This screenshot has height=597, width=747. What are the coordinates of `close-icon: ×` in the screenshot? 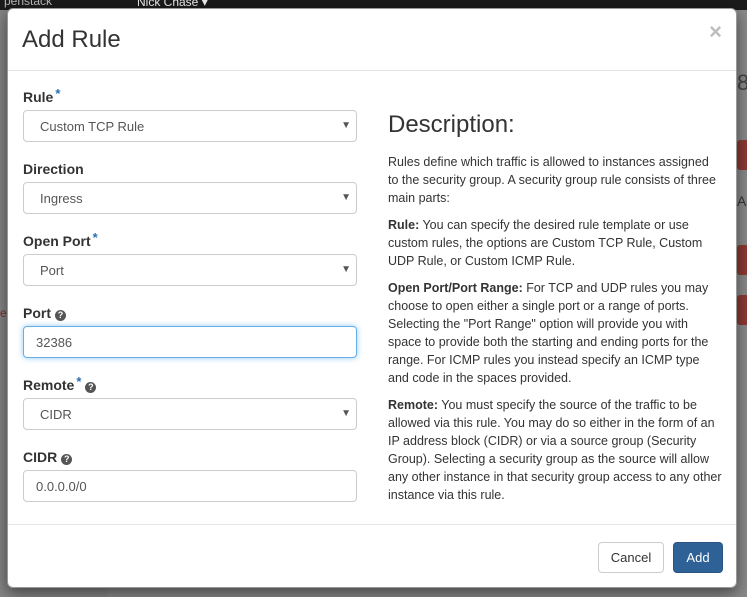 It's located at (715, 32).